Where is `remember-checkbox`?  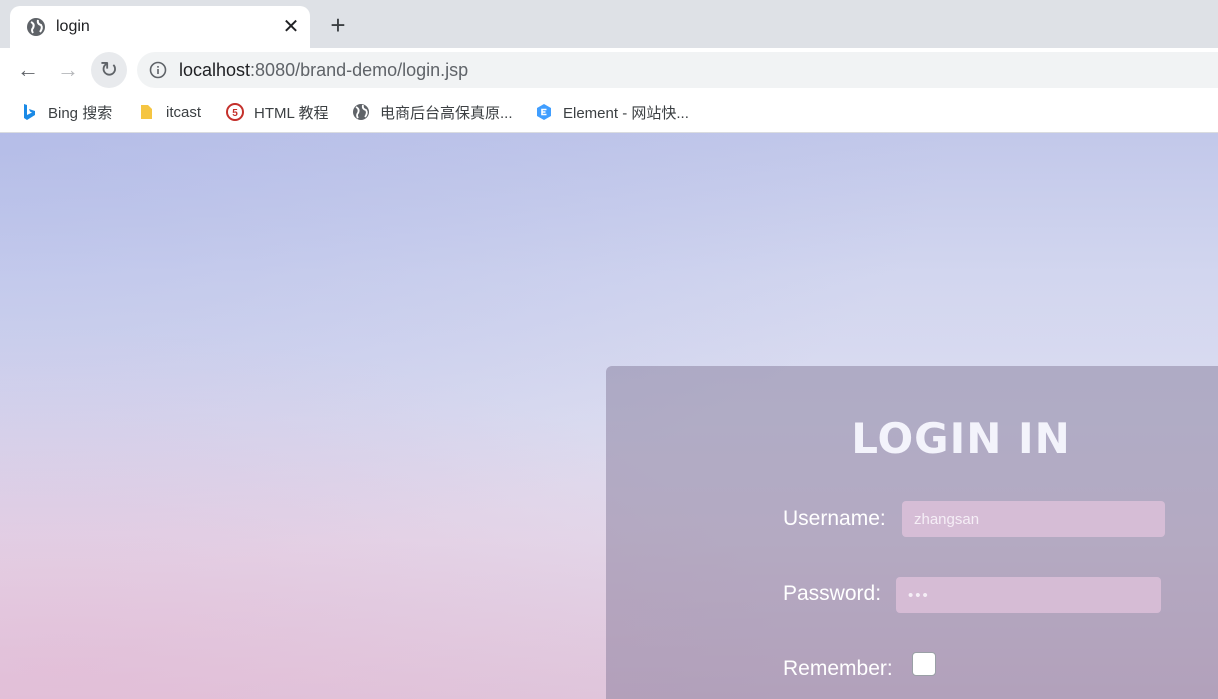
remember-checkbox is located at coordinates (924, 664).